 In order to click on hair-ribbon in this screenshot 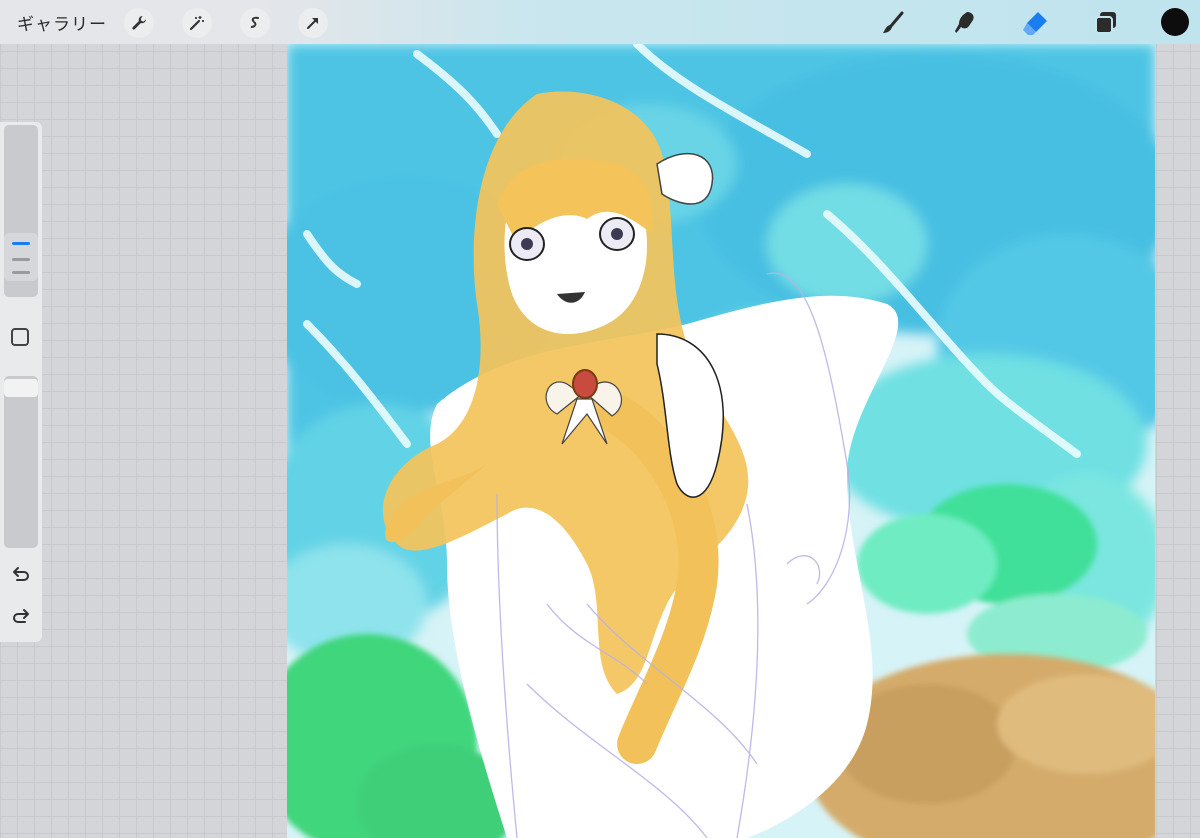, I will do `click(685, 179)`.